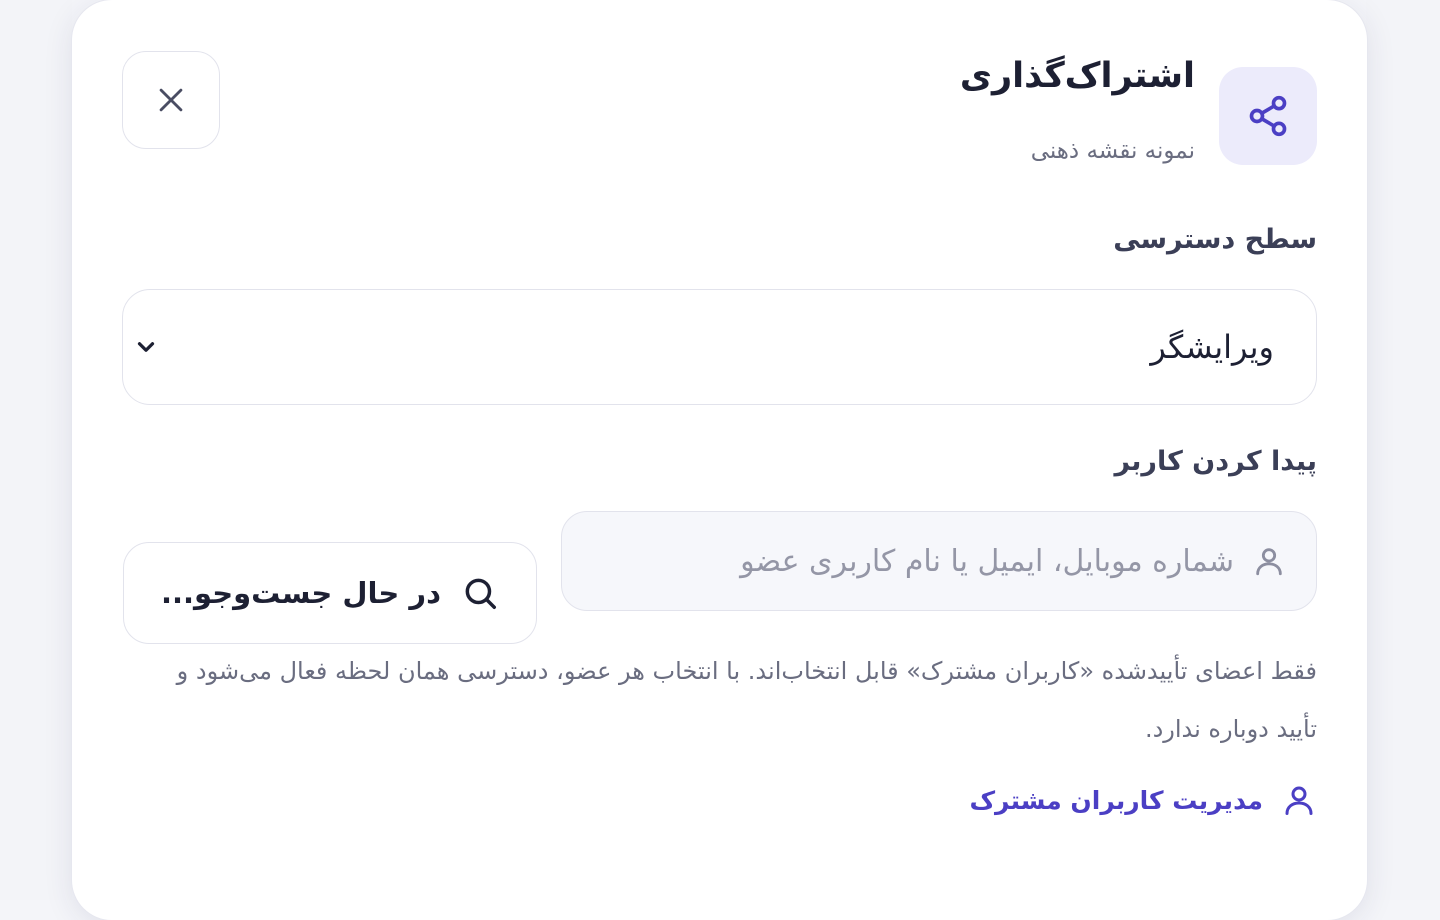 The width and height of the screenshot is (1440, 920). I want to click on dialog-subtitle: نمونه نقشه ذهنی, so click(1112, 151).